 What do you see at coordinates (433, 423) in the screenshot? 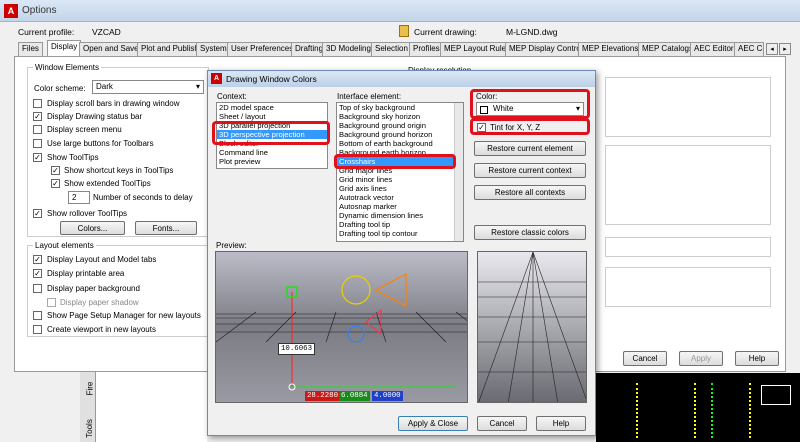
I see `apply-close-button: Apply & Close` at bounding box center [433, 423].